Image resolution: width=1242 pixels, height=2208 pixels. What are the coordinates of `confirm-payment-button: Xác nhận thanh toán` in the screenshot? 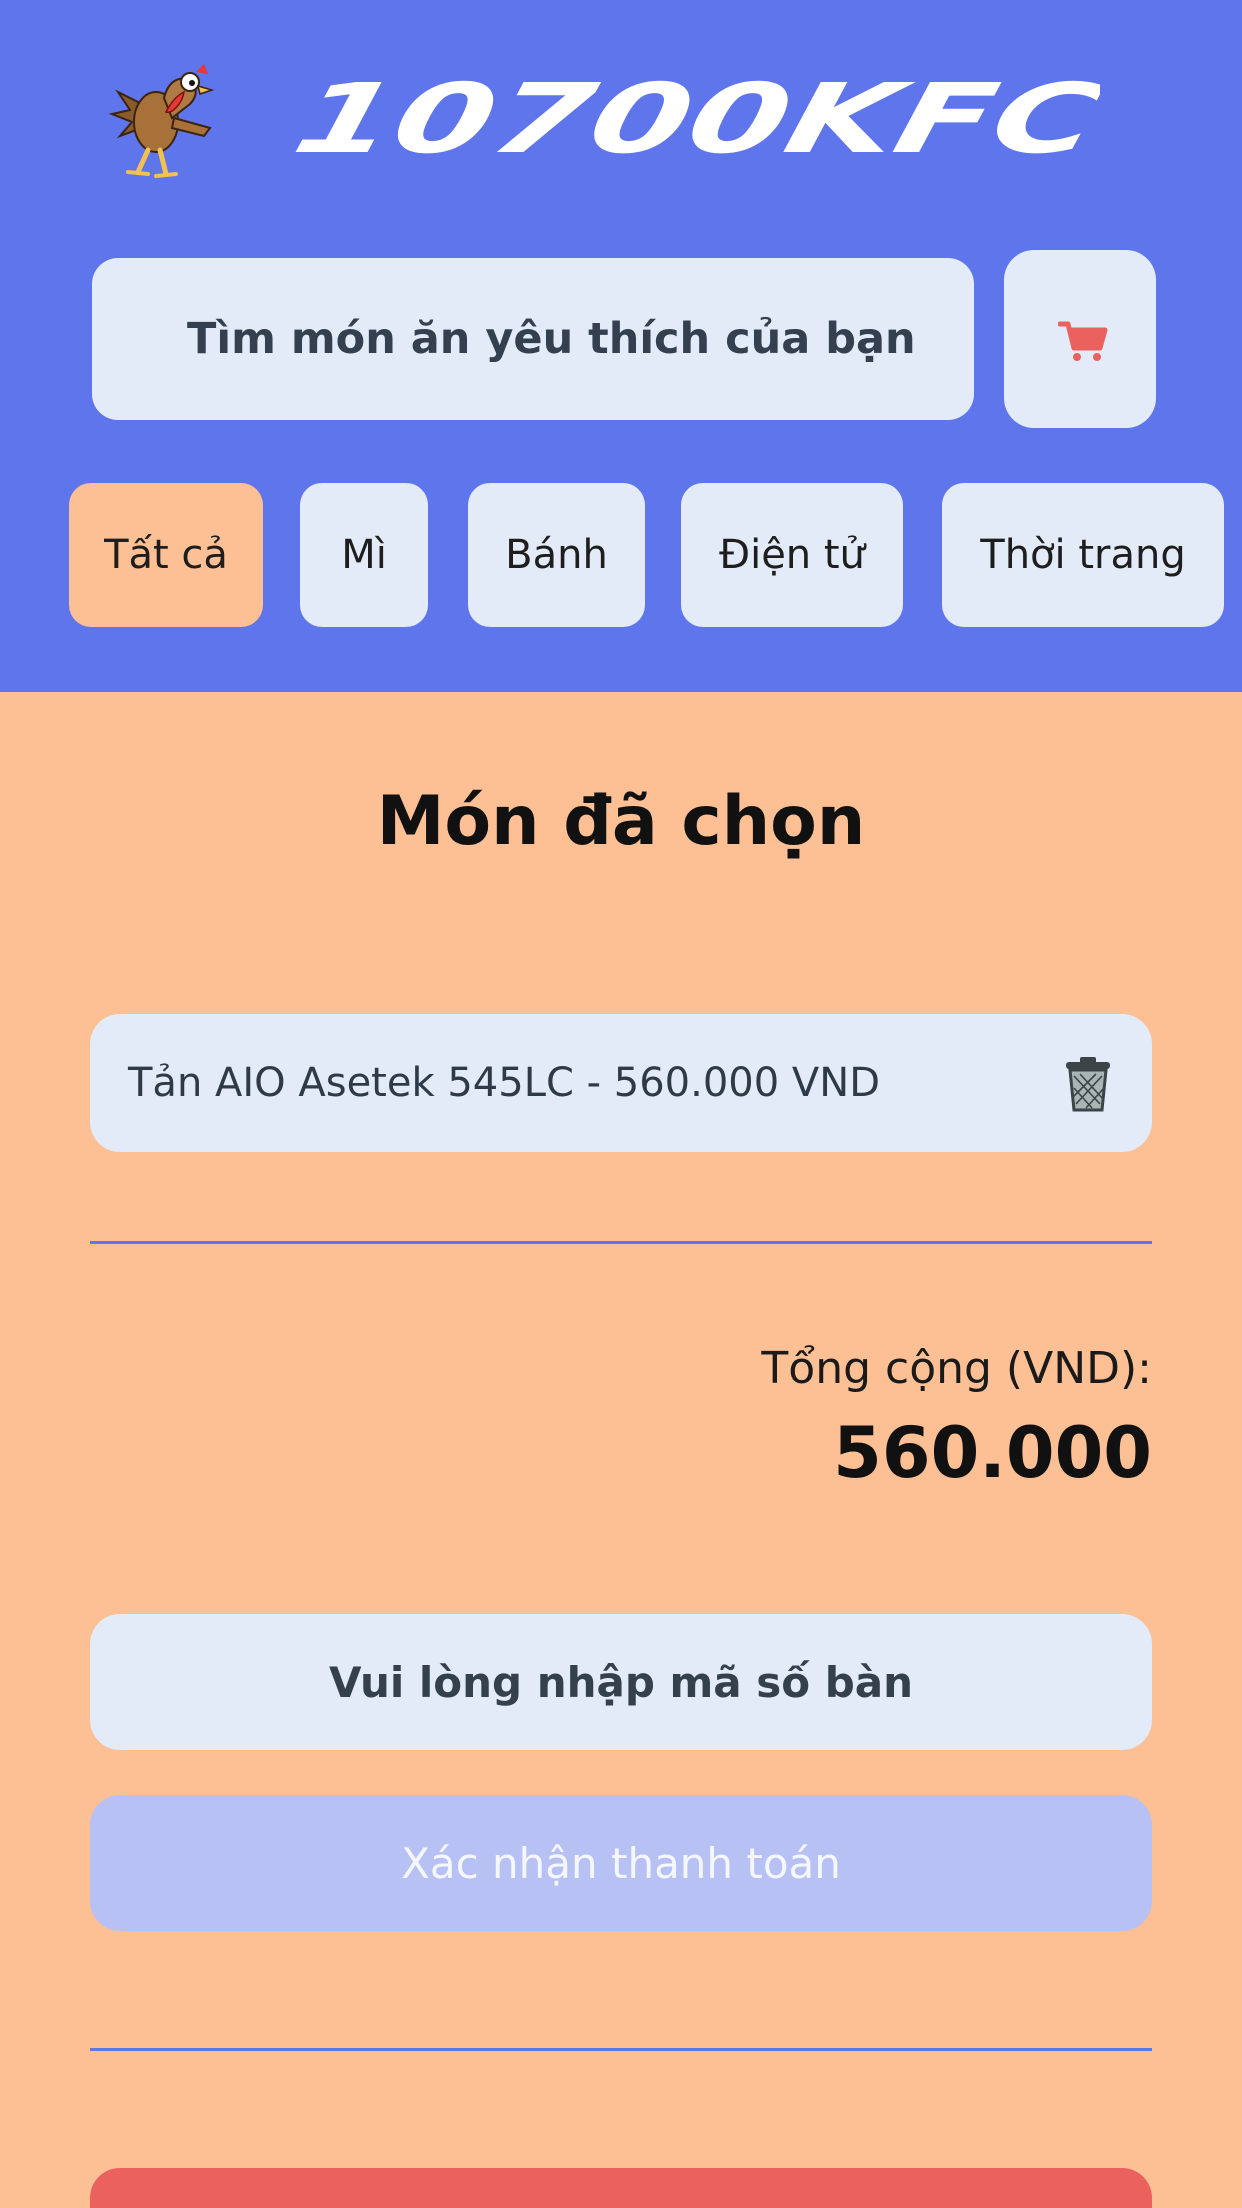 It's located at (621, 1863).